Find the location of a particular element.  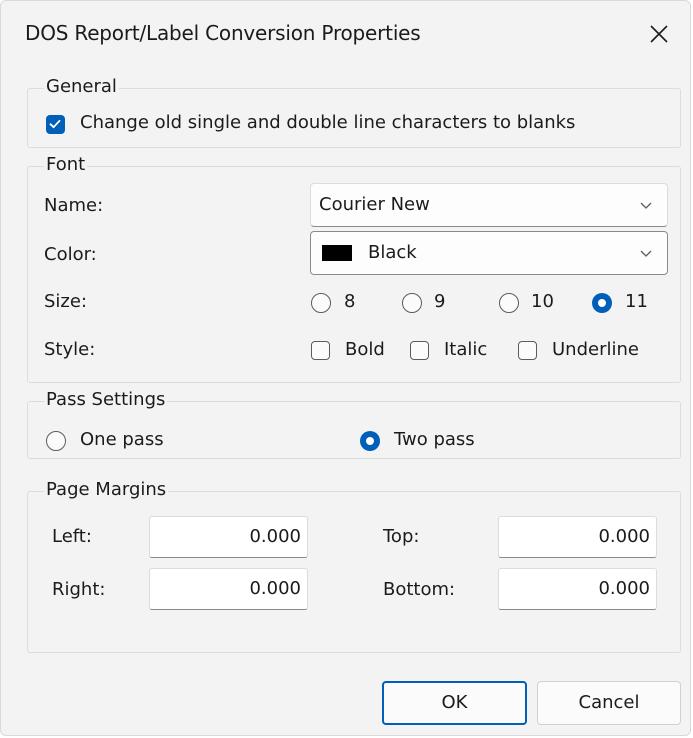

color-swatch is located at coordinates (337, 253).